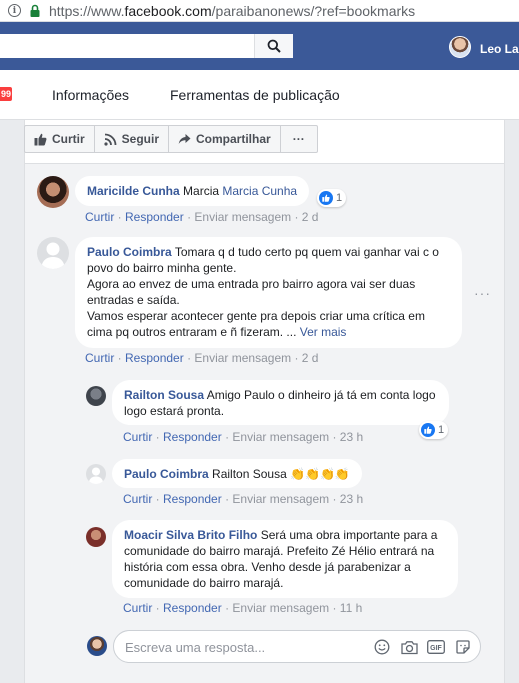 The image size is (519, 683). I want to click on like-page-label: Curtir, so click(68, 139).